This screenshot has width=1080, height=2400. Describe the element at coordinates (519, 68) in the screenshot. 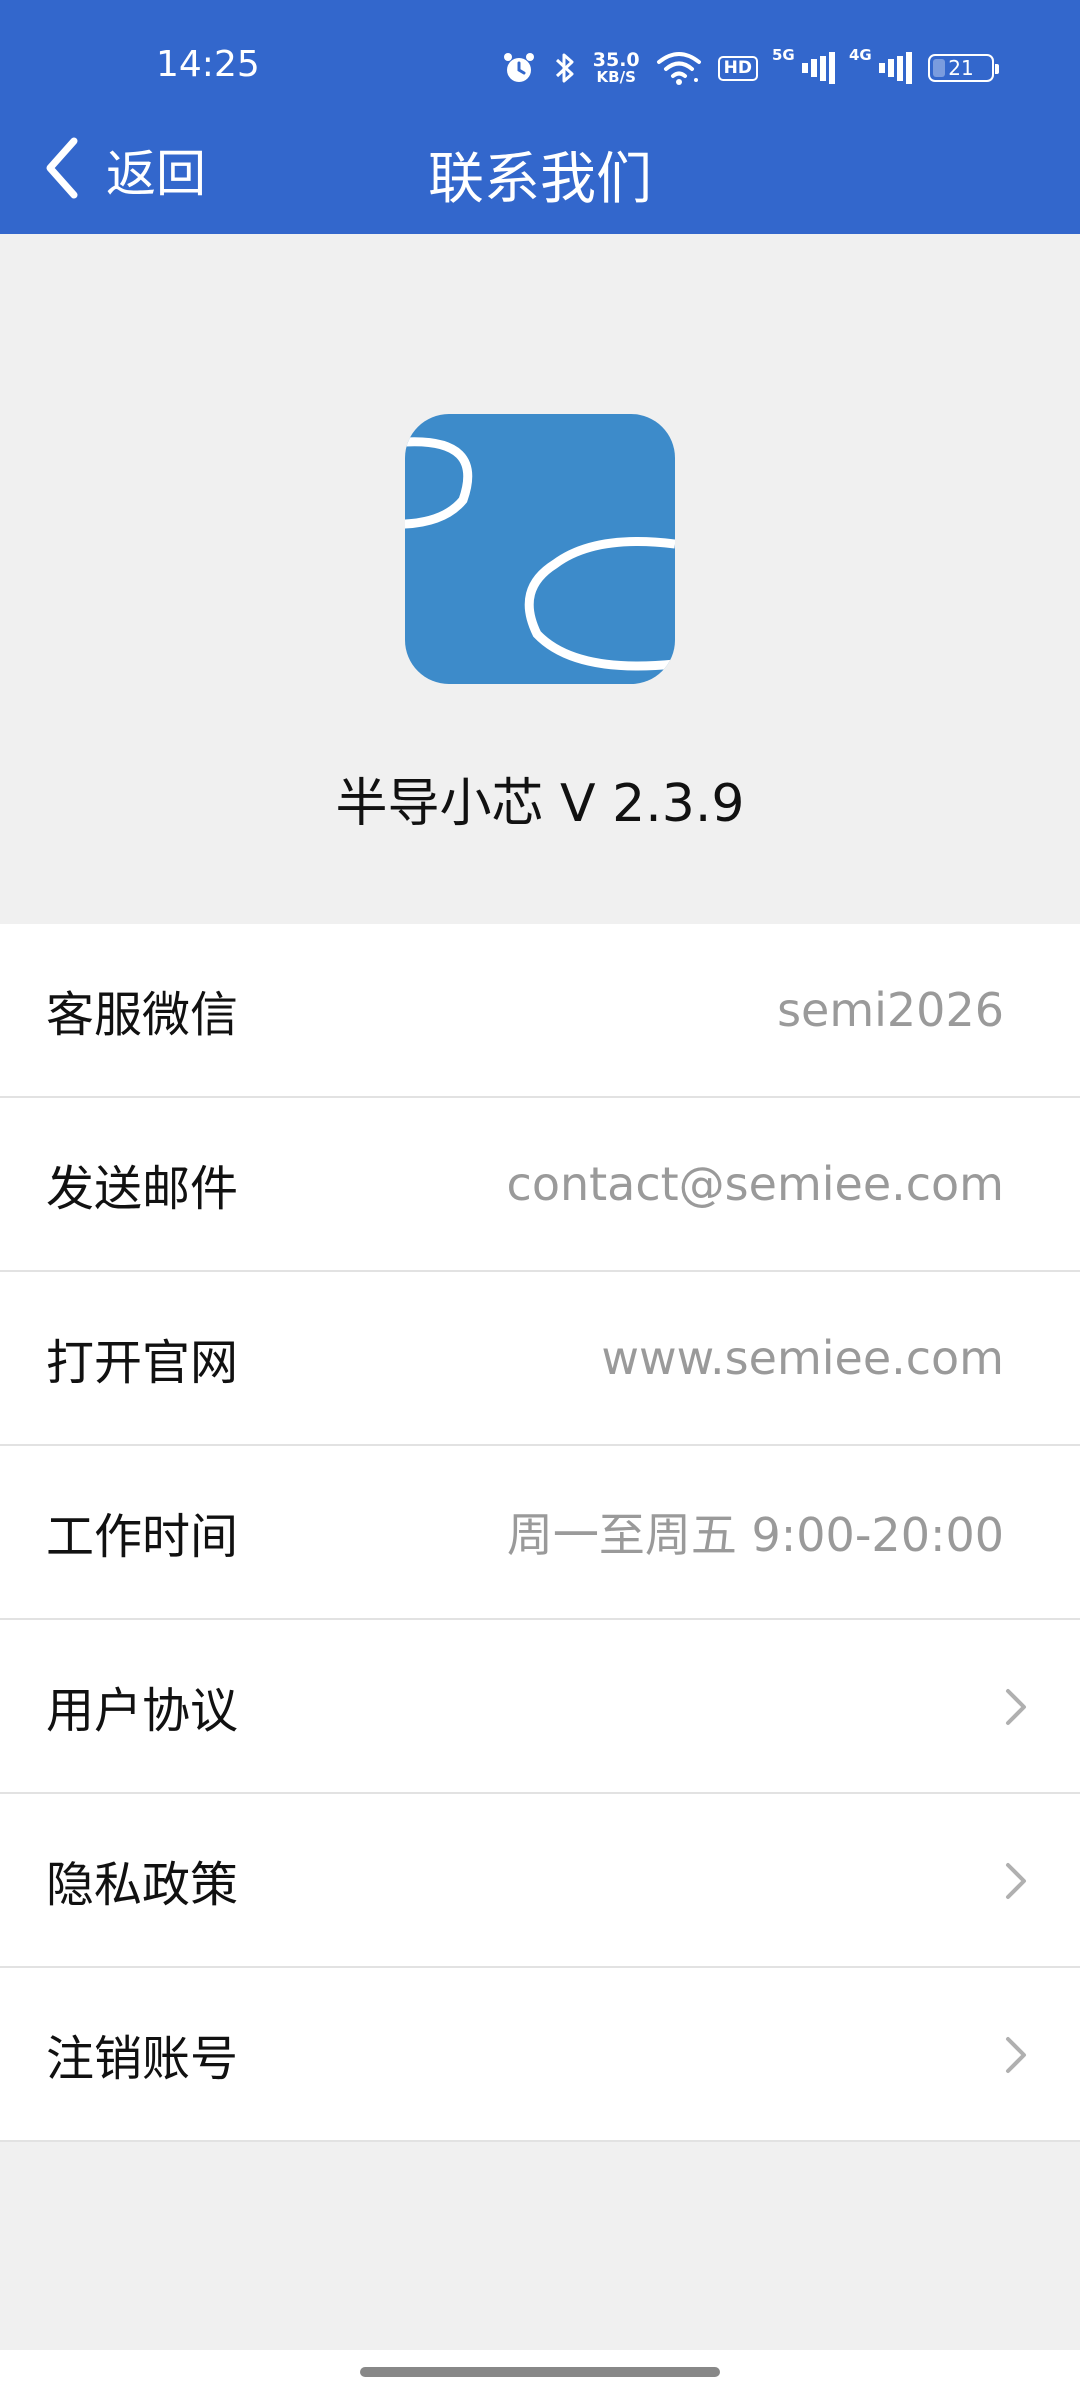

I see `alarm-icon` at that location.